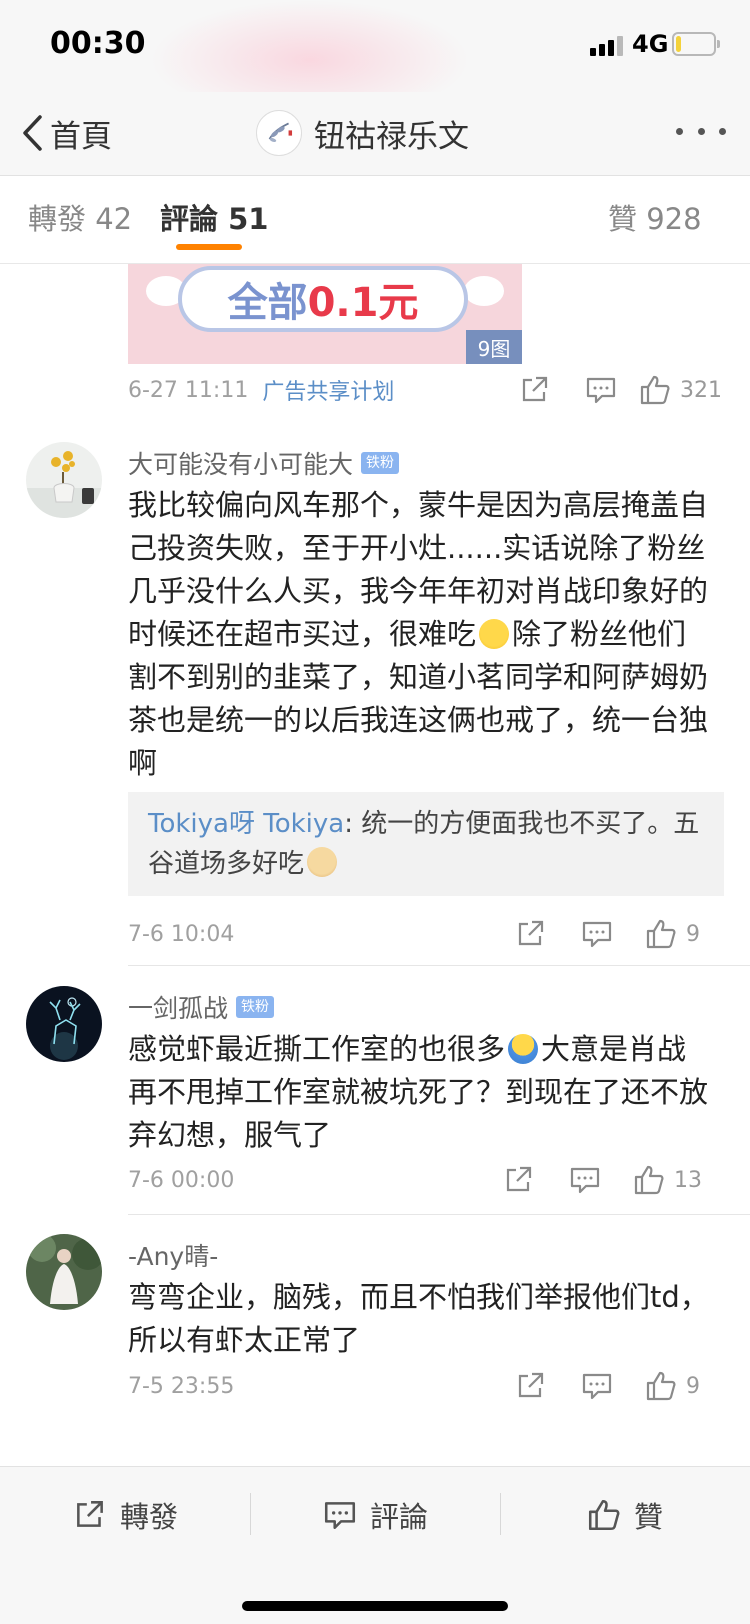  I want to click on comment-meta: 7-6 00:00 13, so click(428, 1180).